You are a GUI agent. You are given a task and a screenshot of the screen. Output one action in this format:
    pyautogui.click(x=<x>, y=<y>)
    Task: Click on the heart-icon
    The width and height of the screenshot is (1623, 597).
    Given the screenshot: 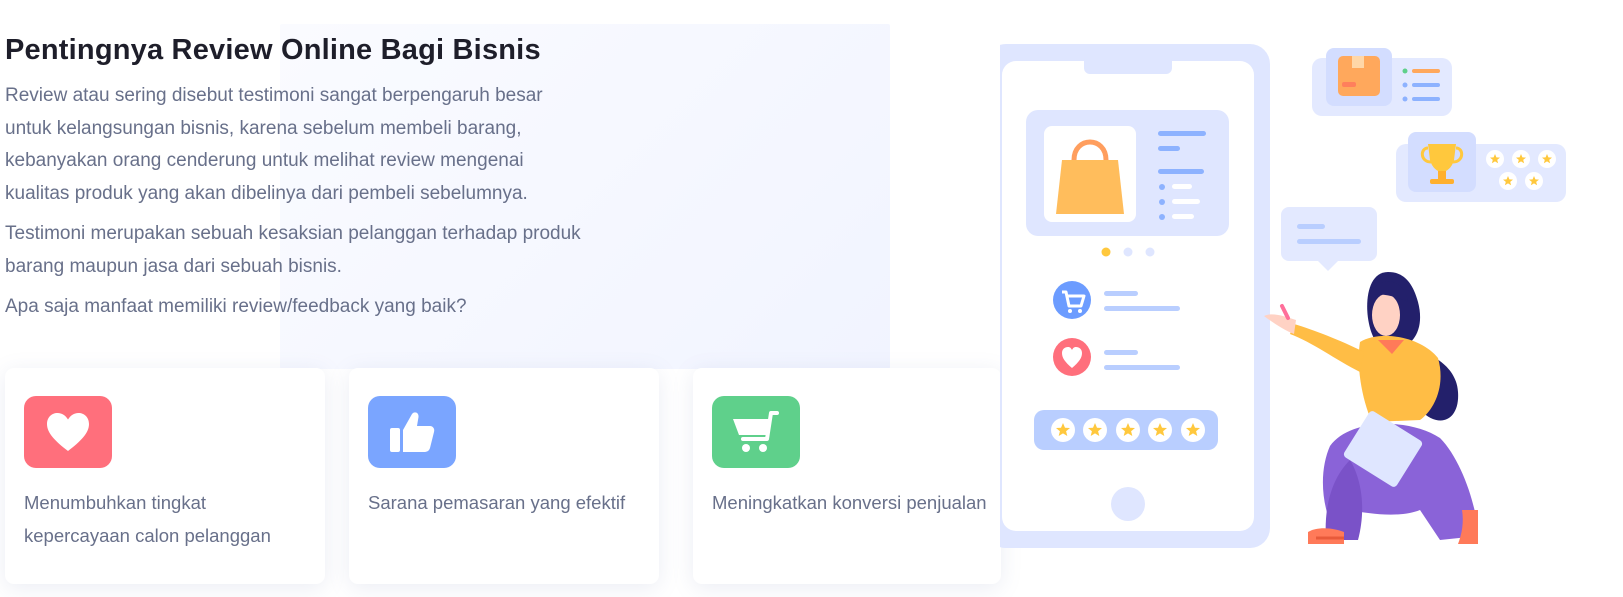 What is the action you would take?
    pyautogui.click(x=68, y=432)
    